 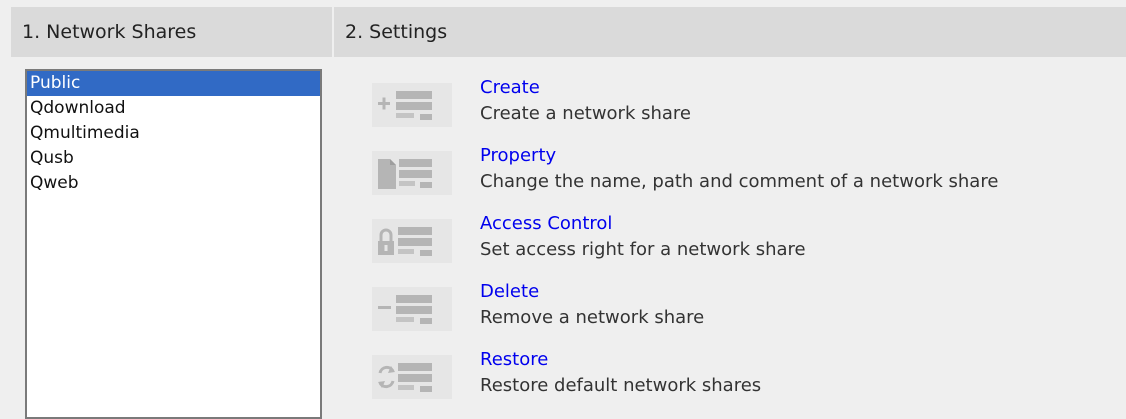 I want to click on access-control-description: Set access right for a network share, so click(x=643, y=249).